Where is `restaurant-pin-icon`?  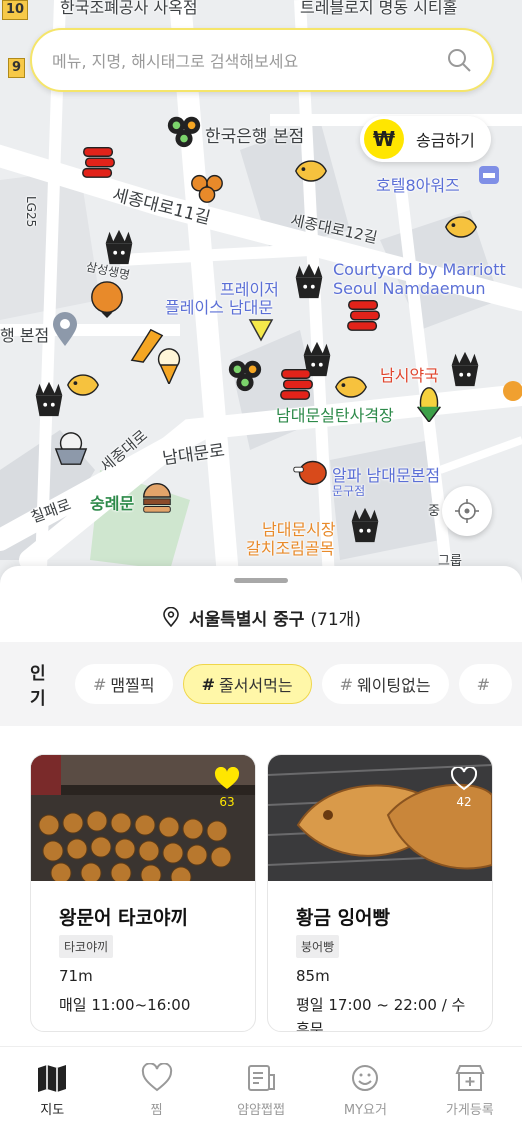 restaurant-pin-icon is located at coordinates (512, 391).